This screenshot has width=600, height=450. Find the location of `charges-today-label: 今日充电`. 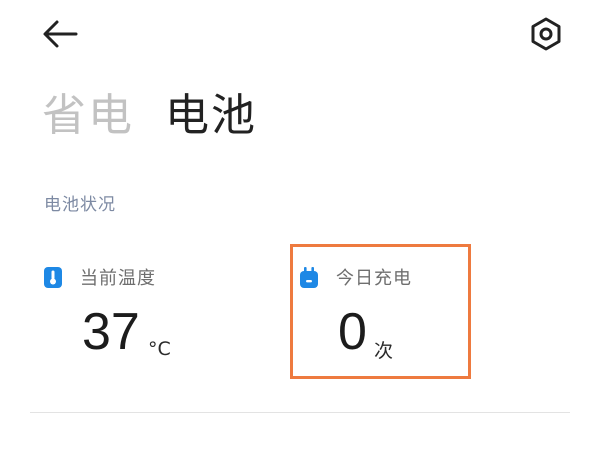

charges-today-label: 今日充电 is located at coordinates (374, 278).